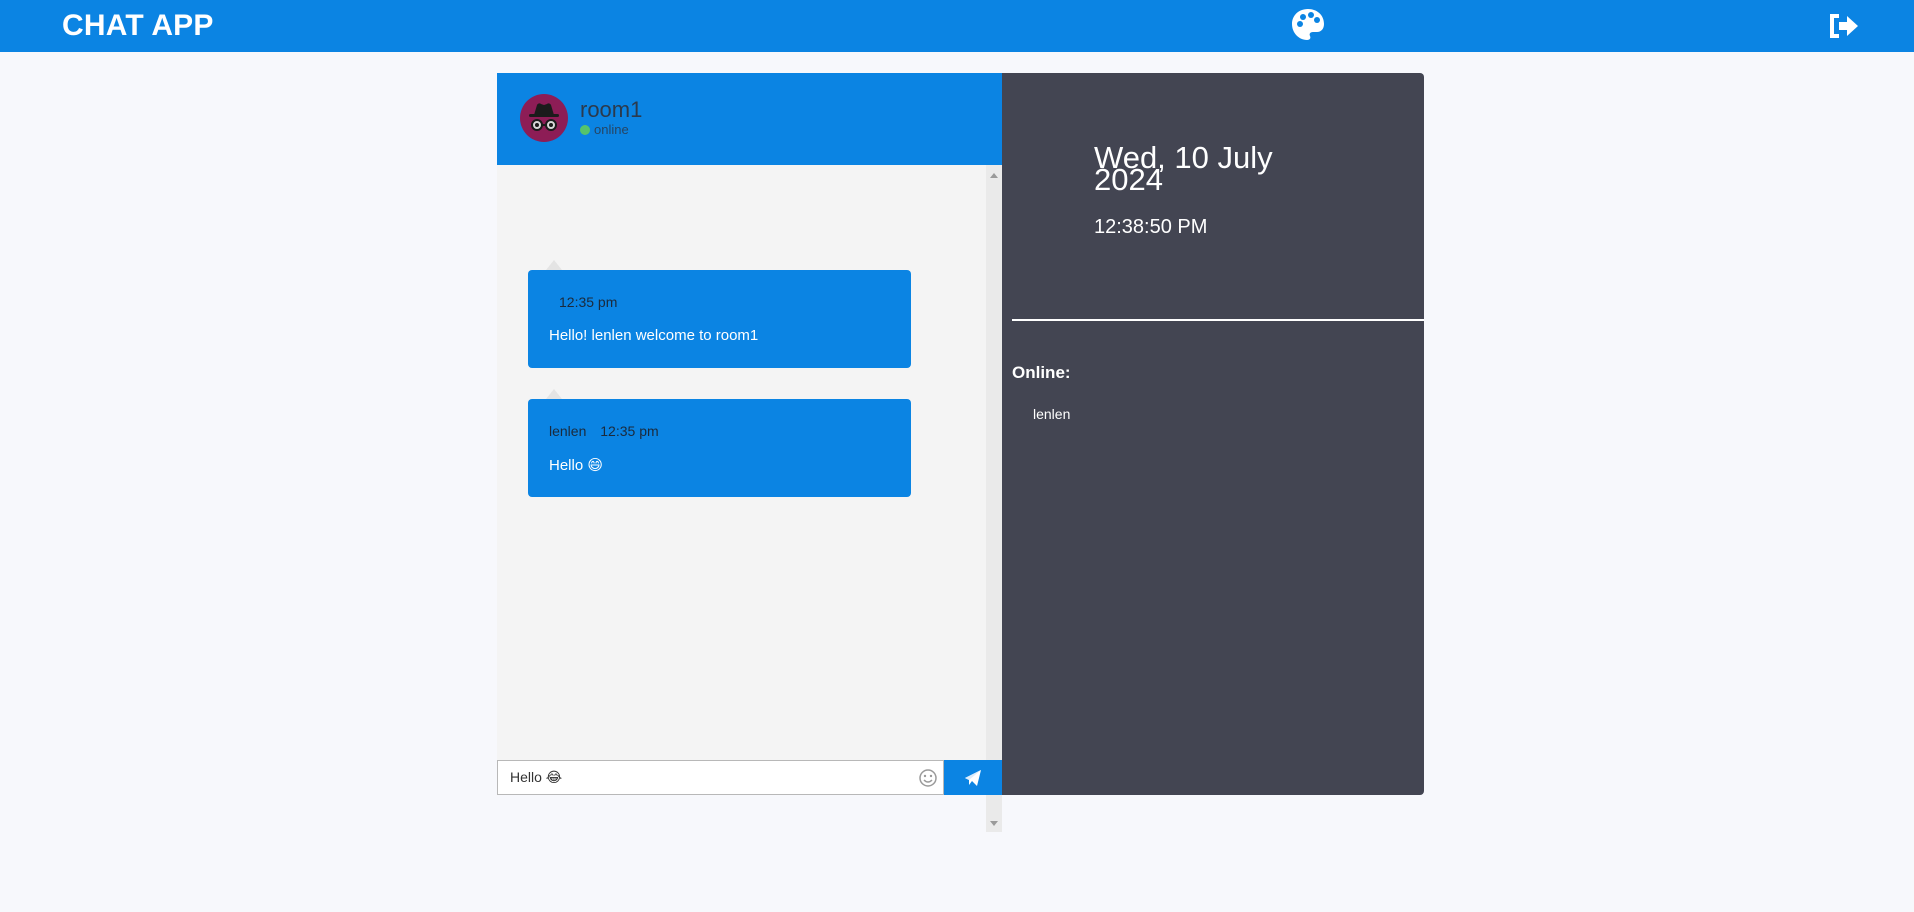 The width and height of the screenshot is (1914, 912). I want to click on top-navbar: CHAT APP, so click(957, 26).